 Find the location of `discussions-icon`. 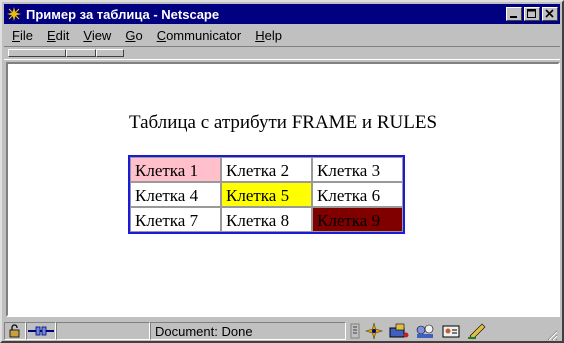

discussions-icon is located at coordinates (425, 331).